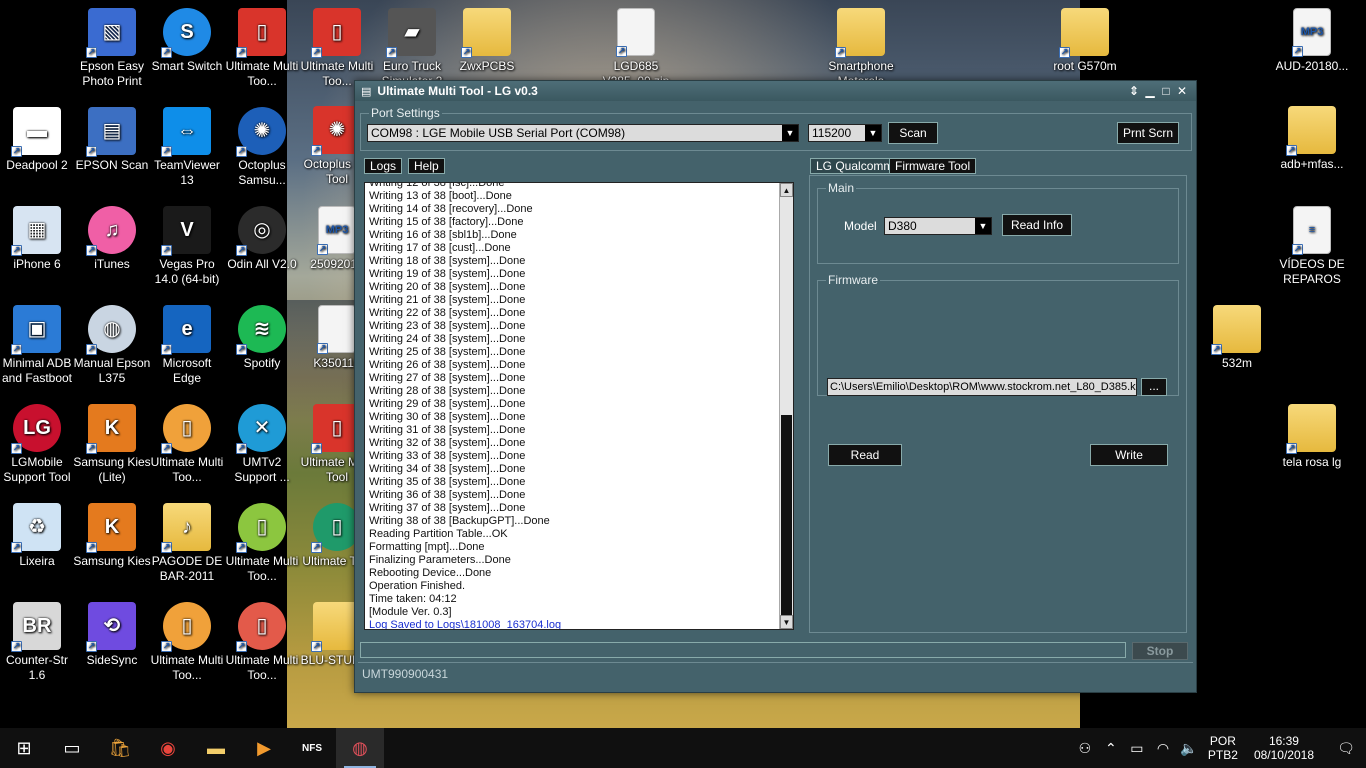  I want to click on print-screen-button: Prnt Scrn, so click(1148, 133).